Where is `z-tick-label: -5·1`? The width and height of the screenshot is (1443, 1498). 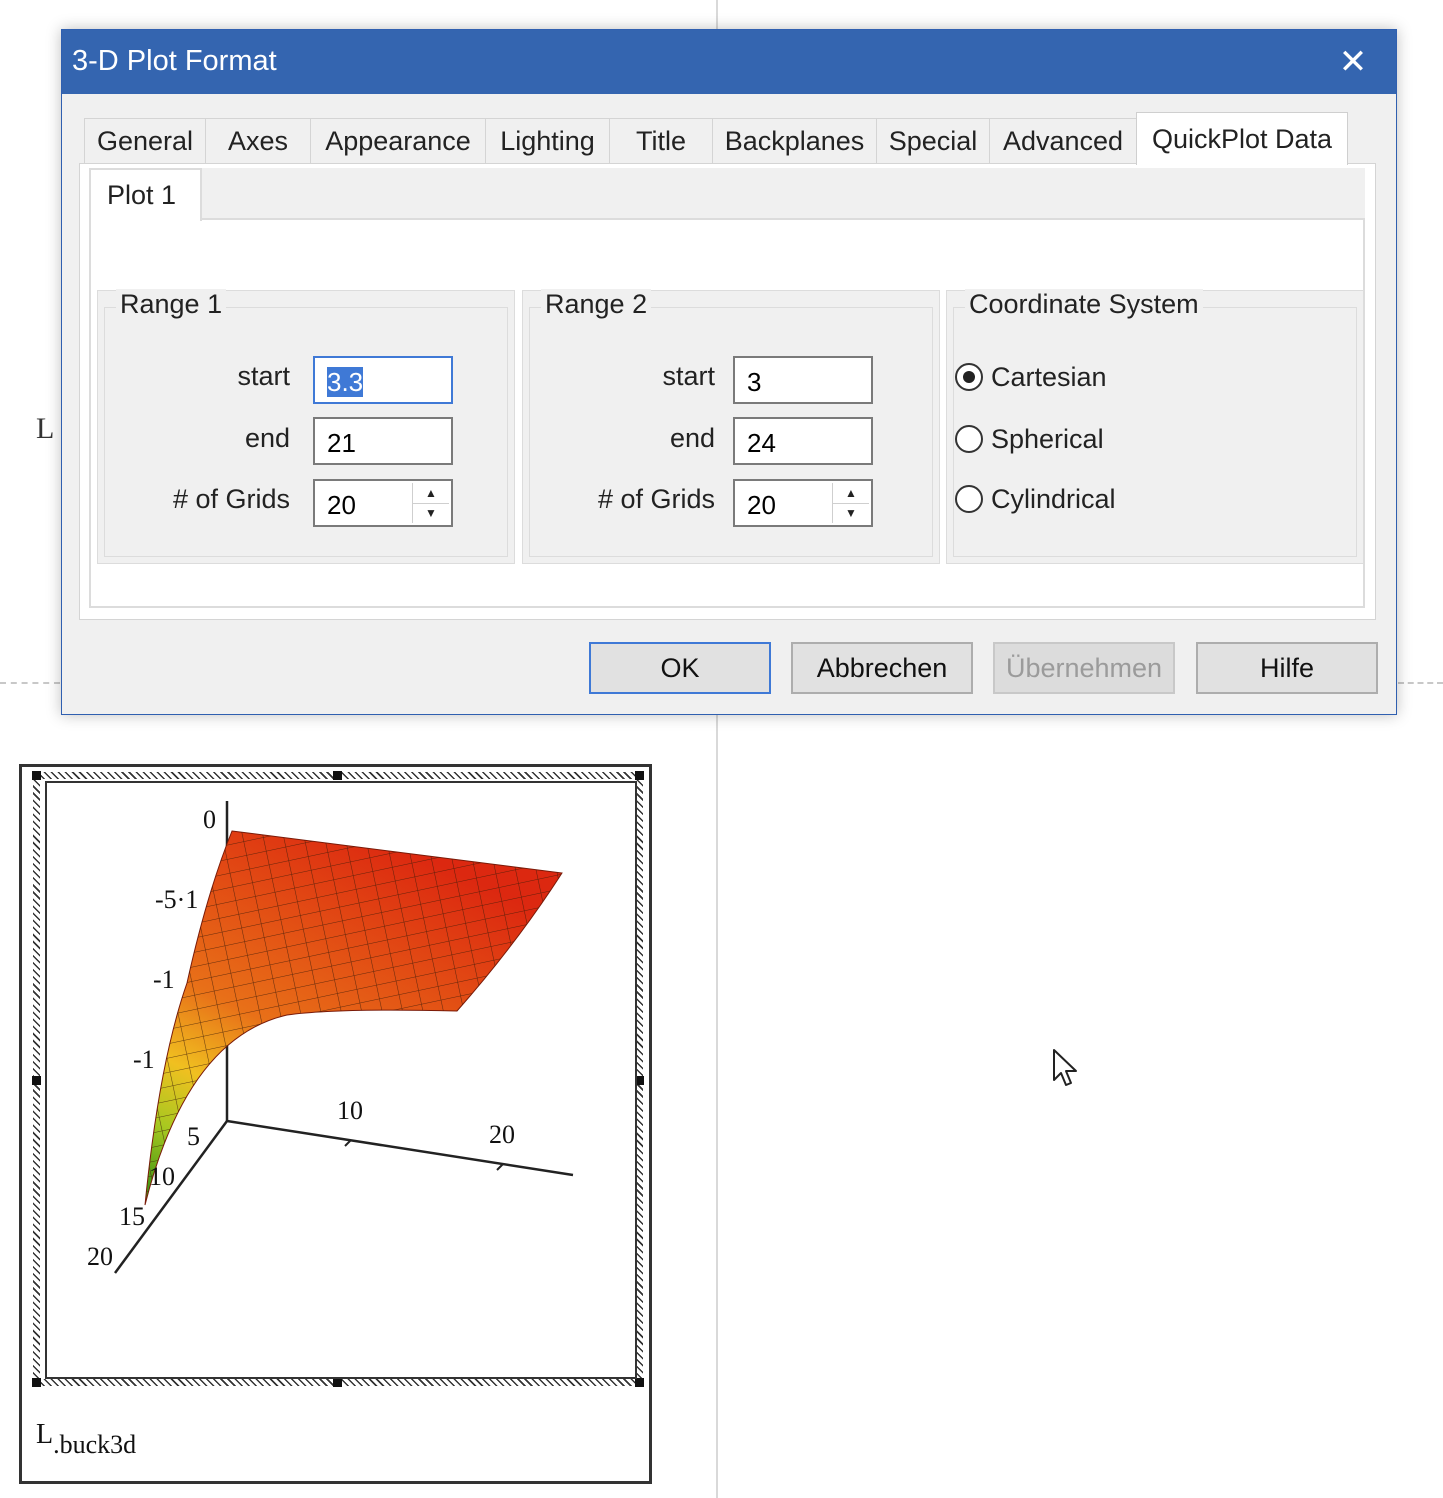
z-tick-label: -5·1 is located at coordinates (176, 899).